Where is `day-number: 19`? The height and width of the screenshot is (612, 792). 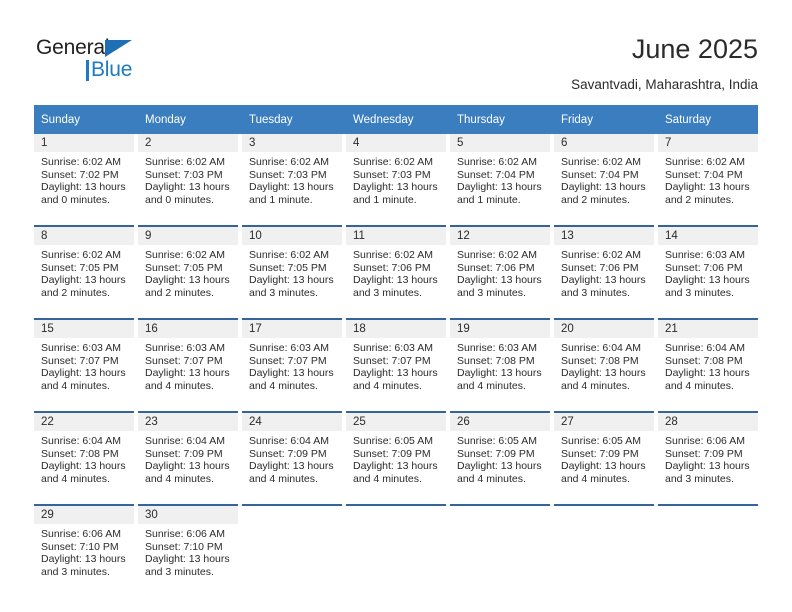
day-number: 19 is located at coordinates (500, 329).